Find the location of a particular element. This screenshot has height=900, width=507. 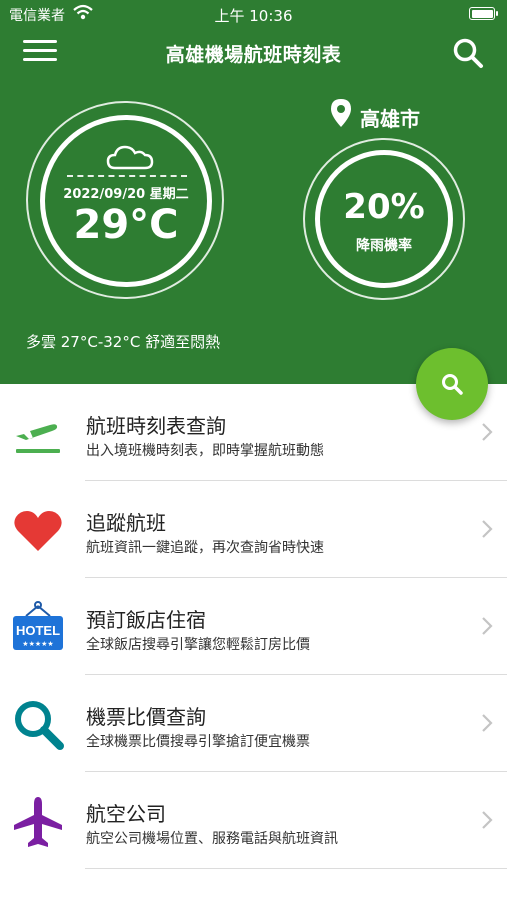

hotel-sign-icon: HOTEL ★★★★★ is located at coordinates (38, 625).